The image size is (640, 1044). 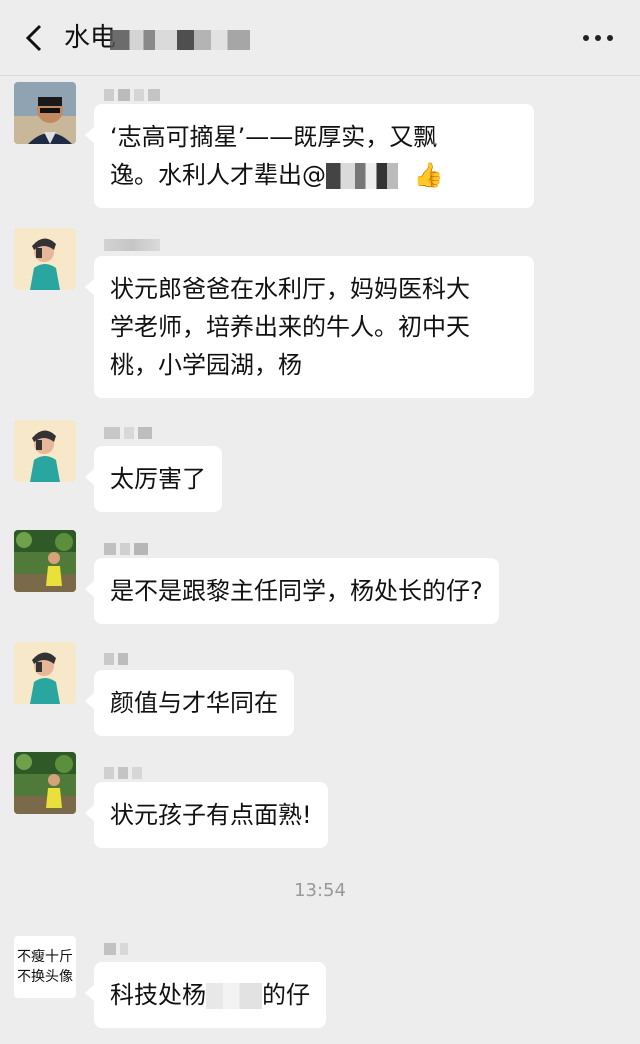 I want to click on avatar-text: 不瘦十斤, so click(x=45, y=957).